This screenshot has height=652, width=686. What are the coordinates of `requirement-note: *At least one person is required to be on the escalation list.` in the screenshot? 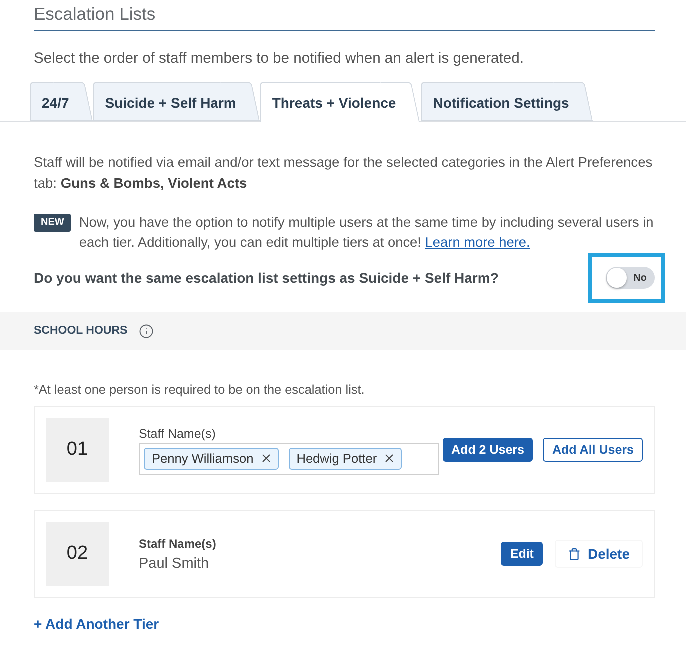 It's located at (200, 390).